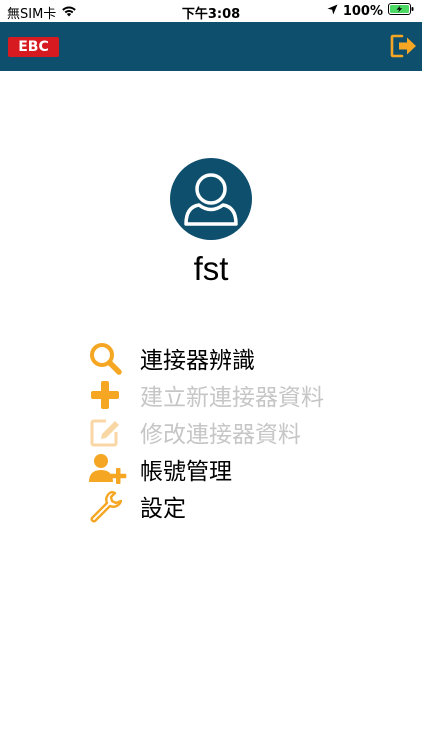  What do you see at coordinates (220, 434) in the screenshot?
I see `menu-item-label: 修改連接器資料` at bounding box center [220, 434].